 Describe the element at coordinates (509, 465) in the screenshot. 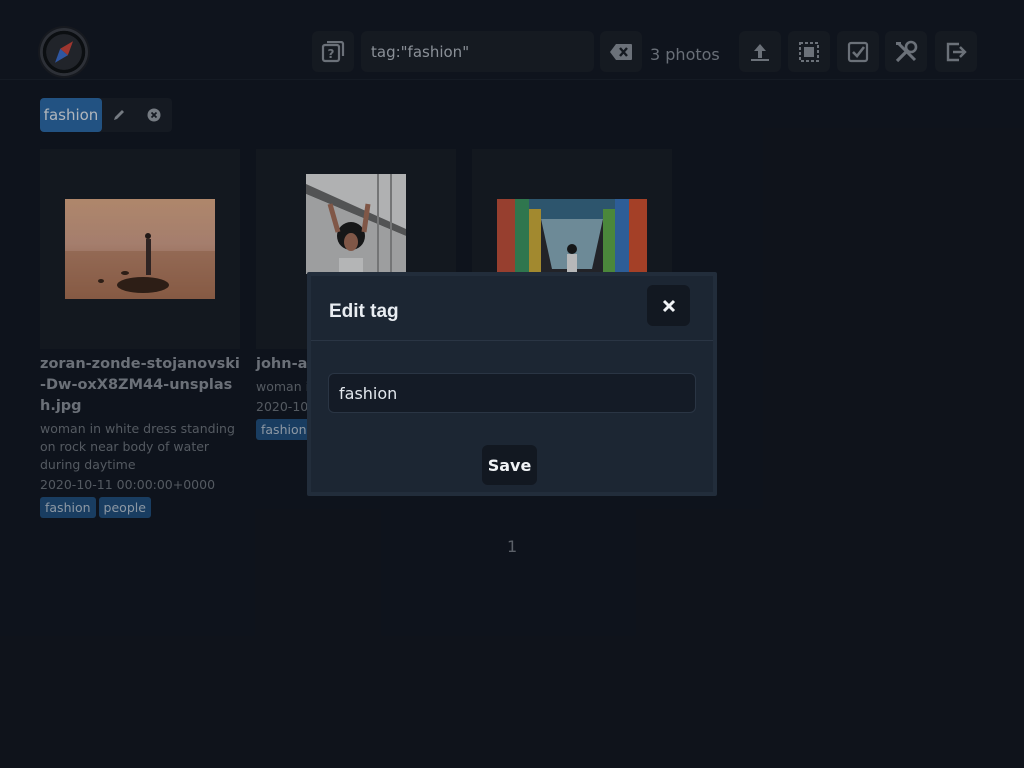

I see `save-button: Save` at that location.